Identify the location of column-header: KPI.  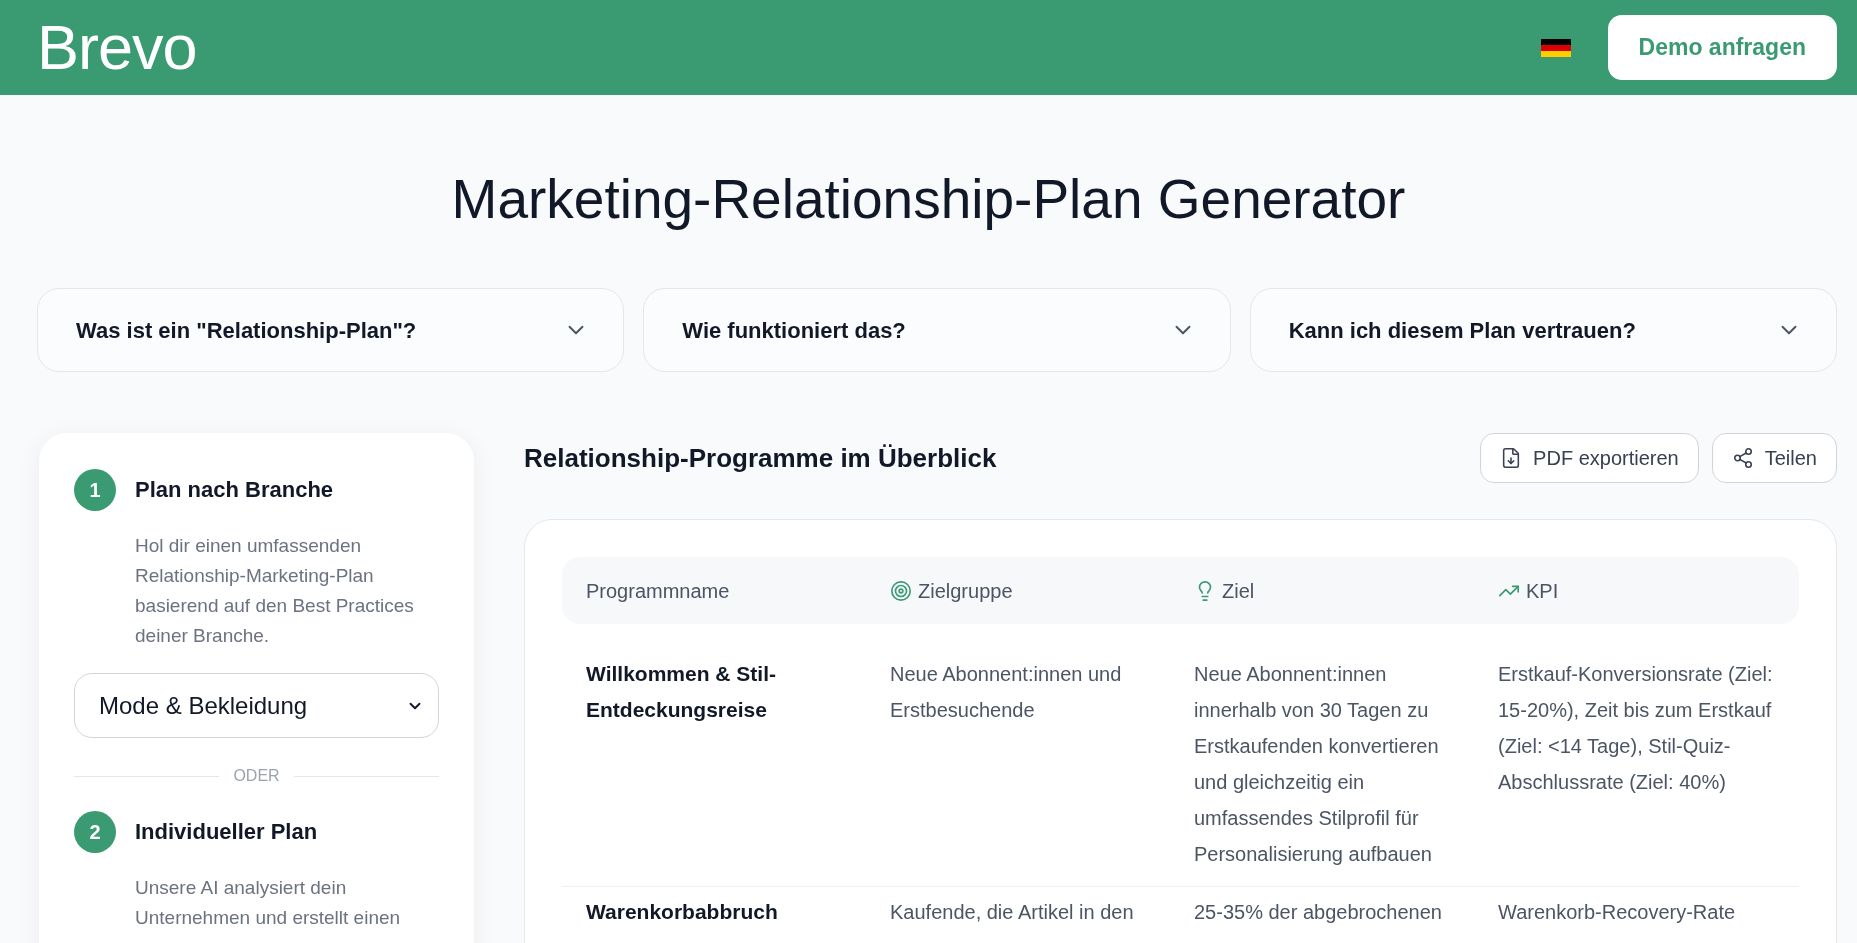
(1542, 591).